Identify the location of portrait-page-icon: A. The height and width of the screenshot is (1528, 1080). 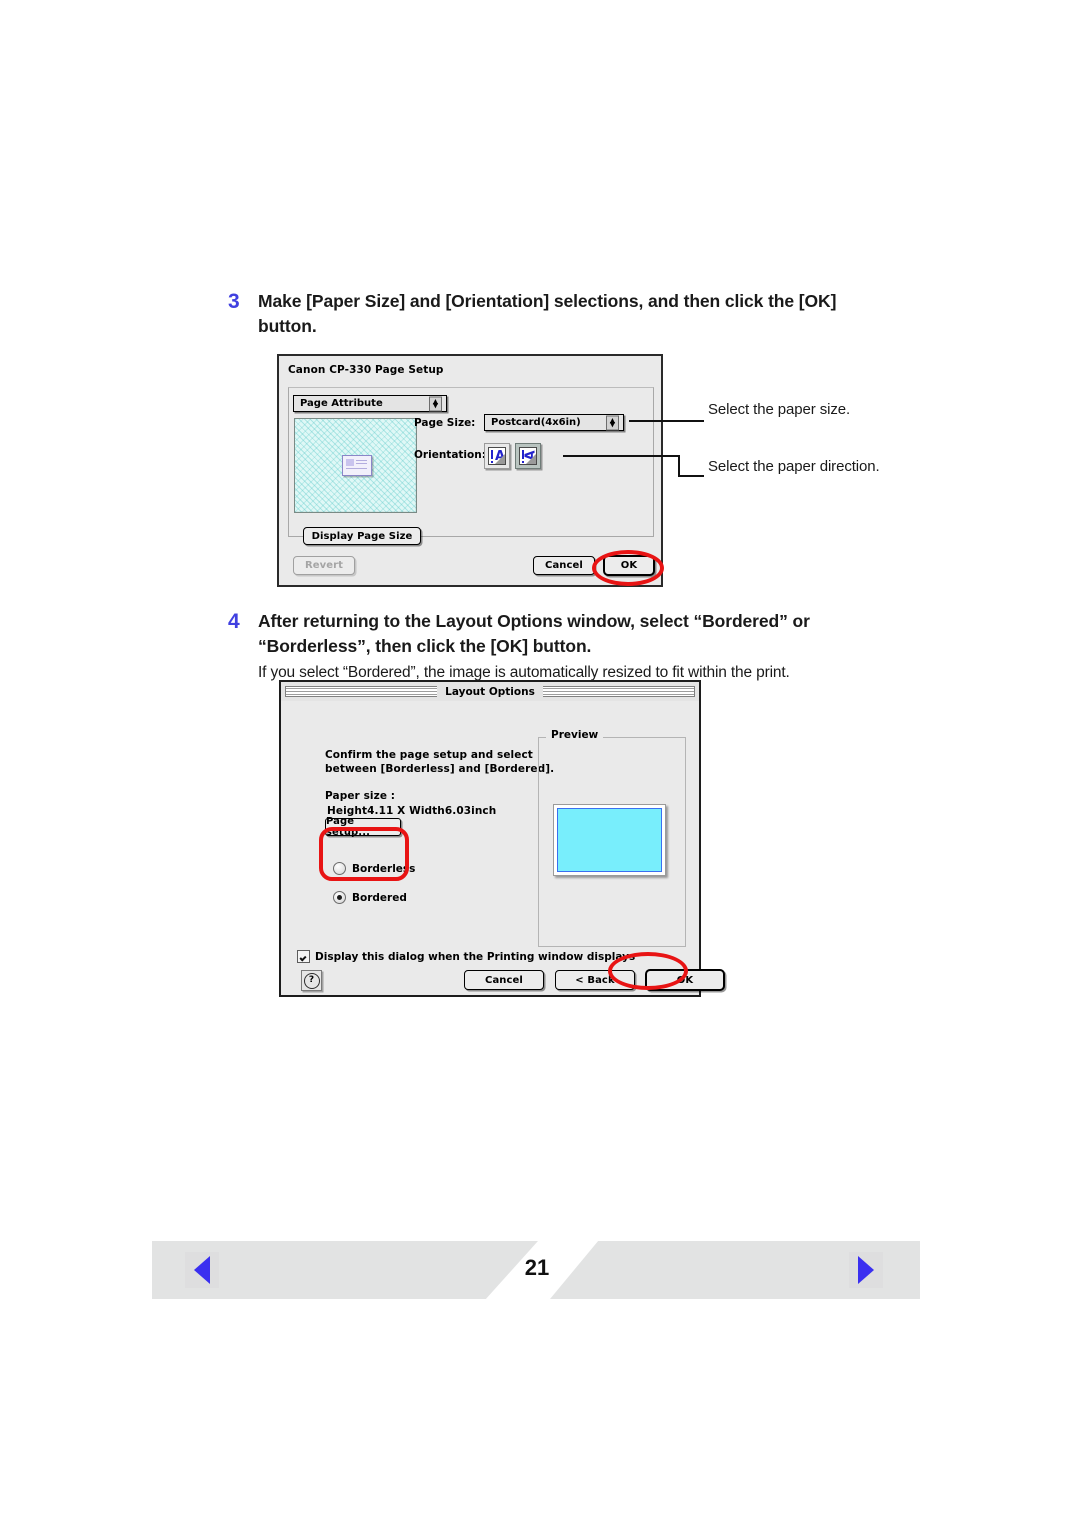
(497, 456).